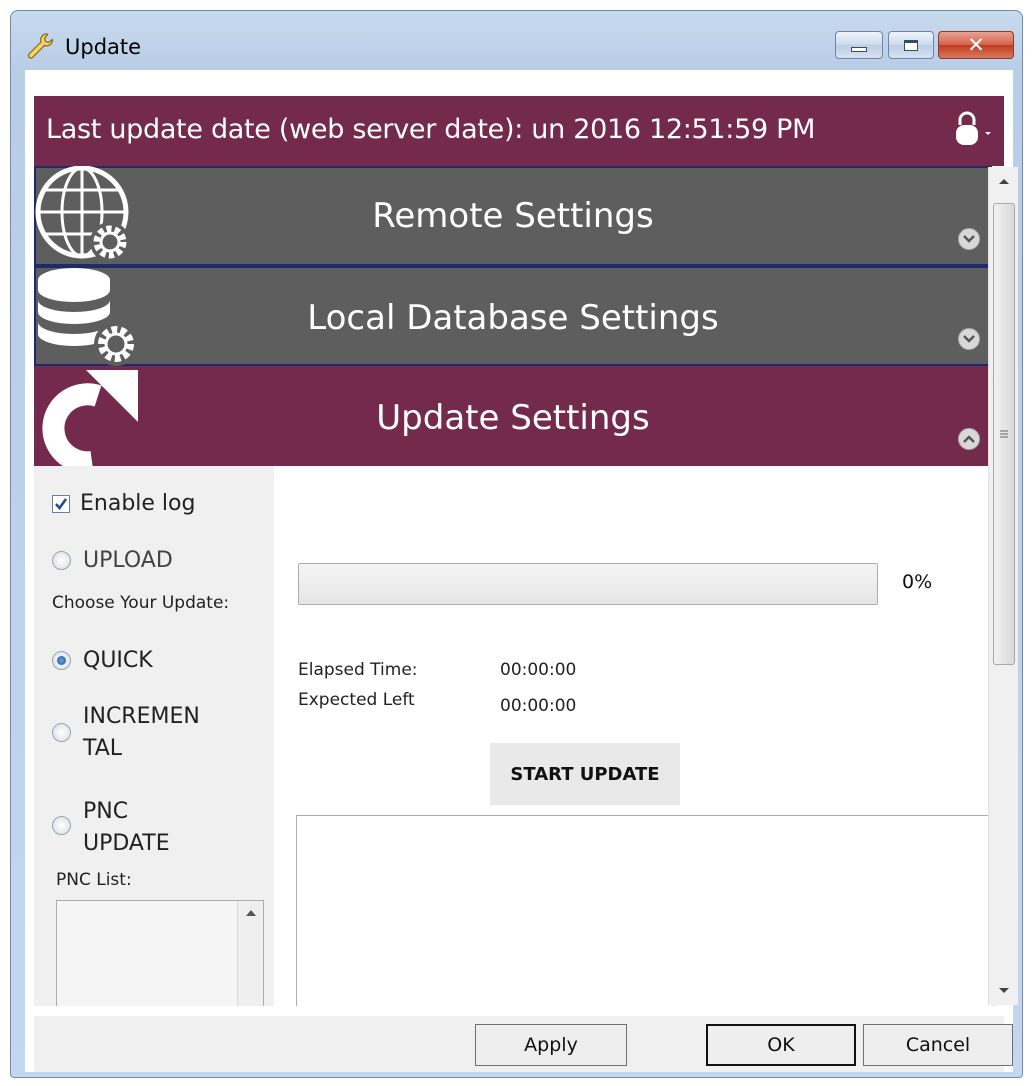 This screenshot has height=1086, width=1033. I want to click on local-database-settings-header: Local Database Settings, so click(513, 316).